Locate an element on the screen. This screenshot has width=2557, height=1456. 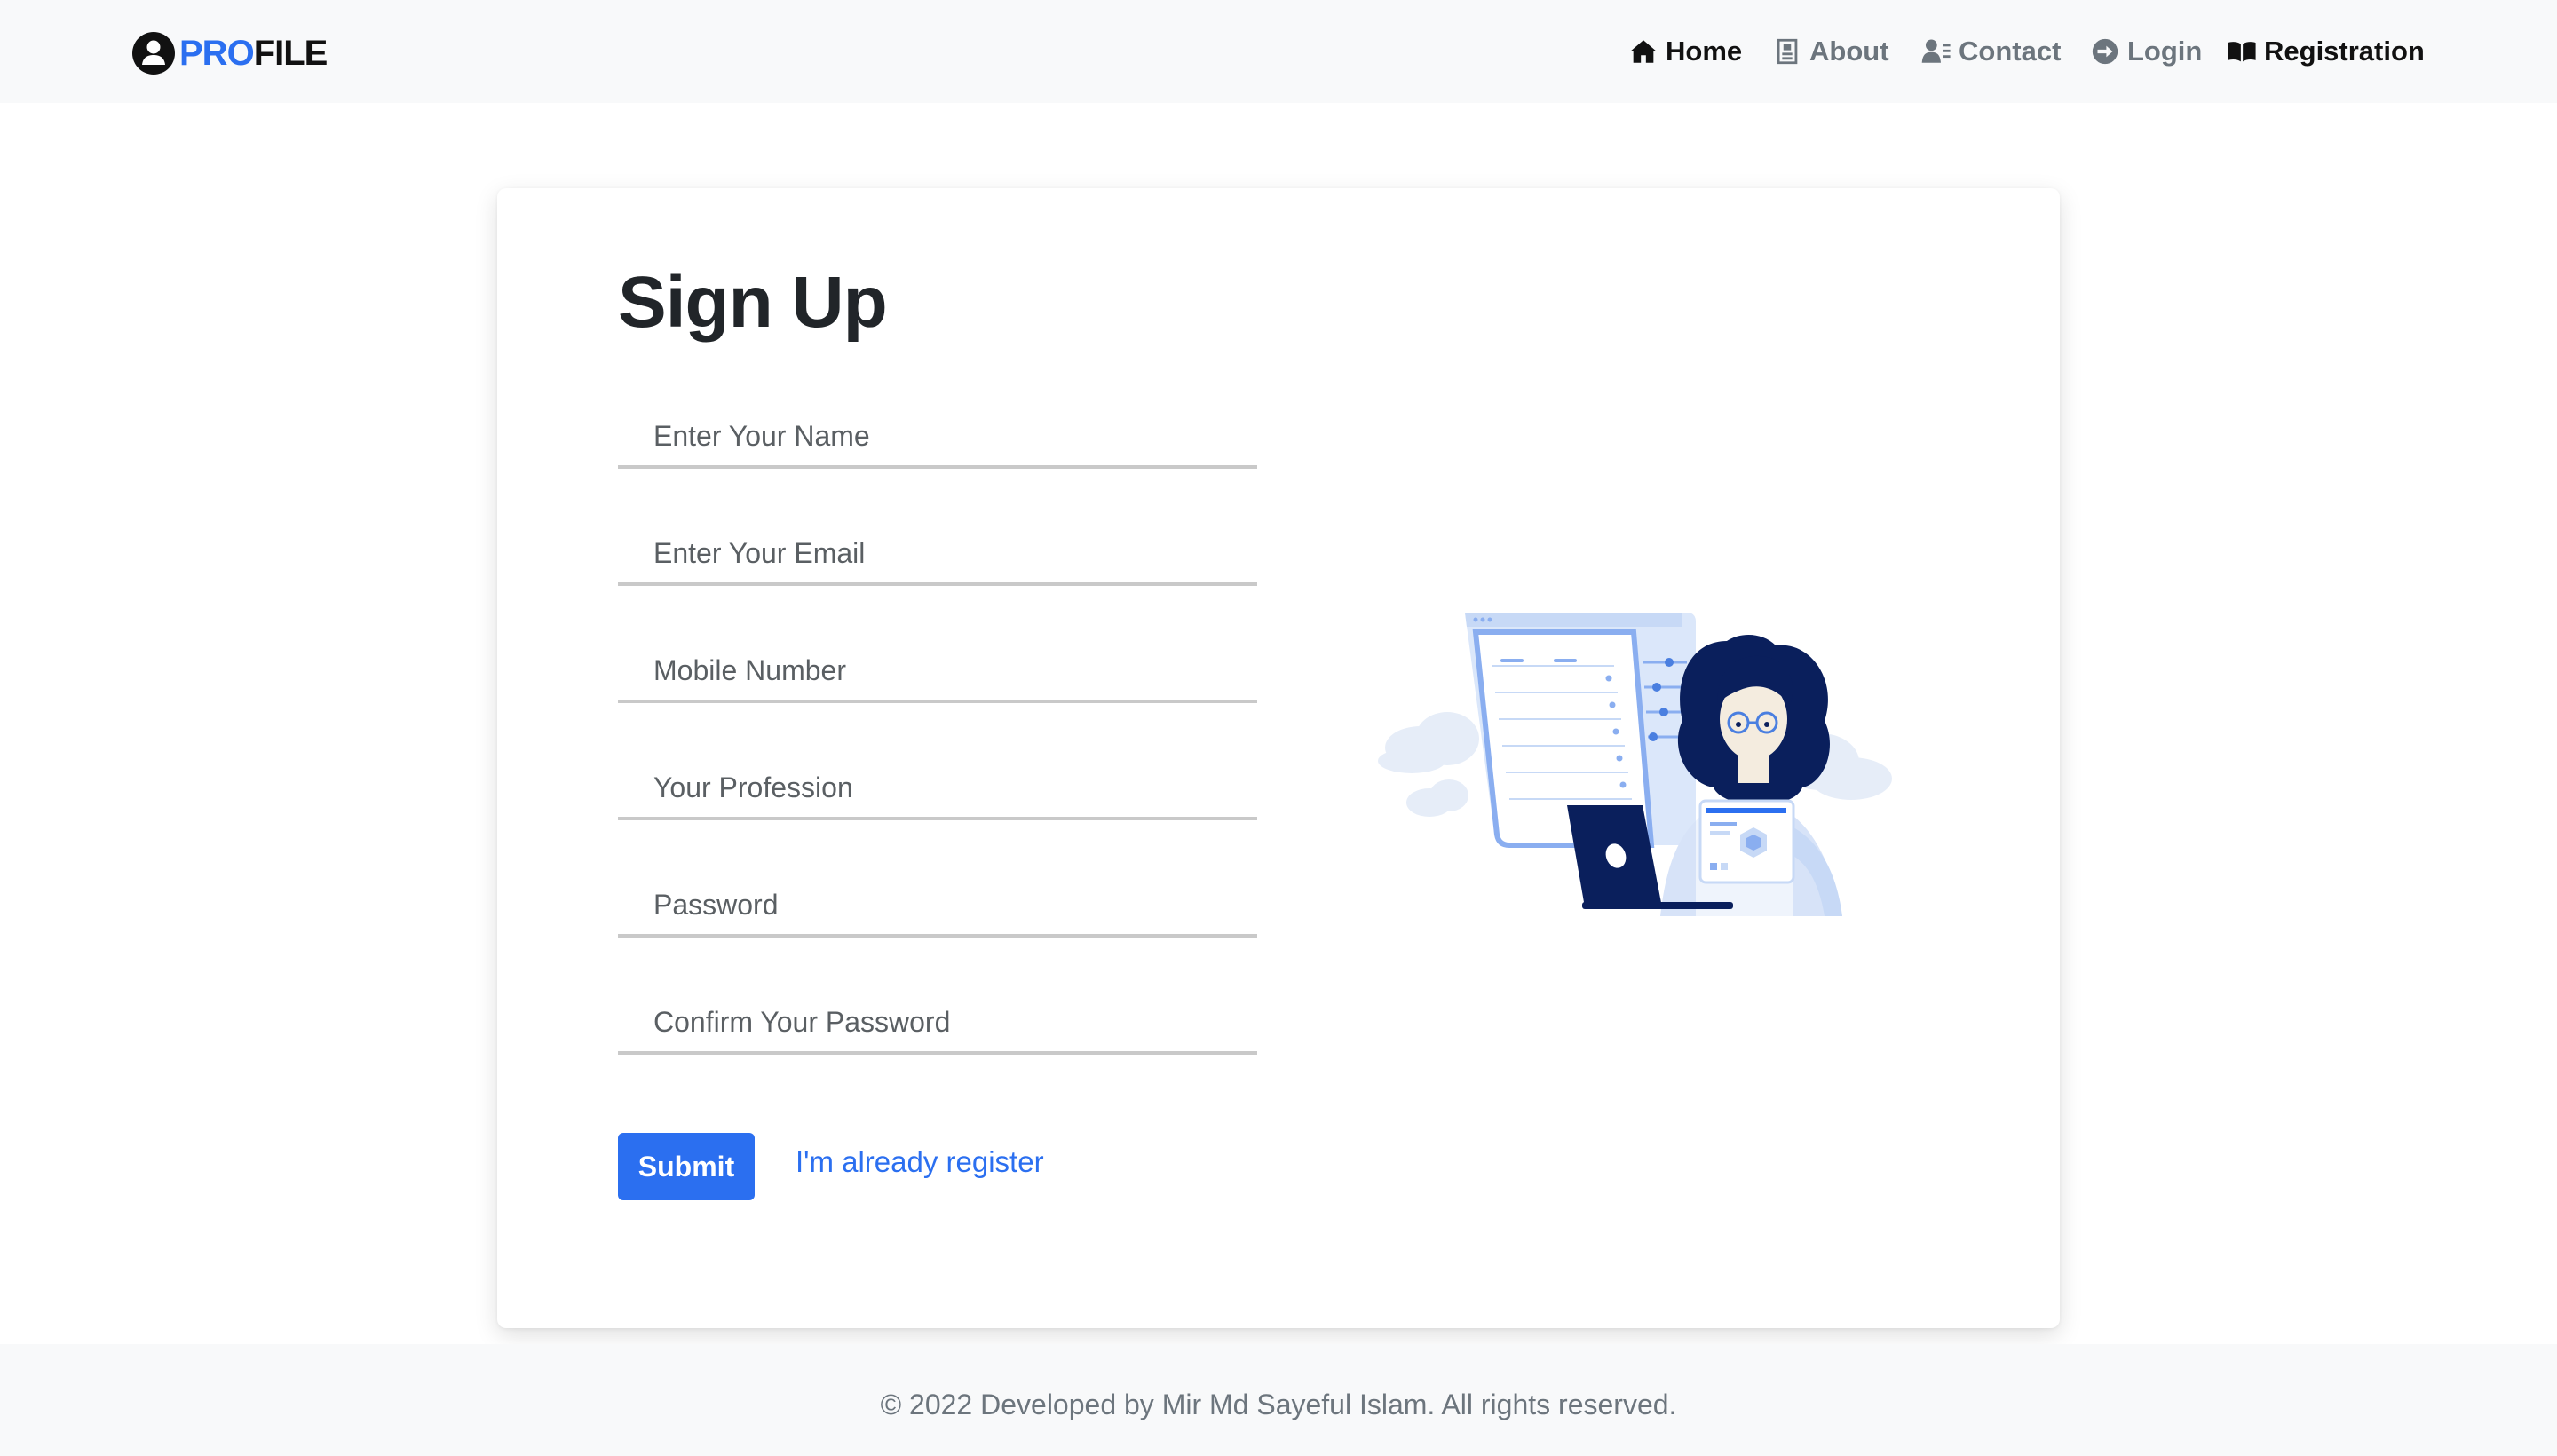
nav-about-label: About is located at coordinates (1849, 51).